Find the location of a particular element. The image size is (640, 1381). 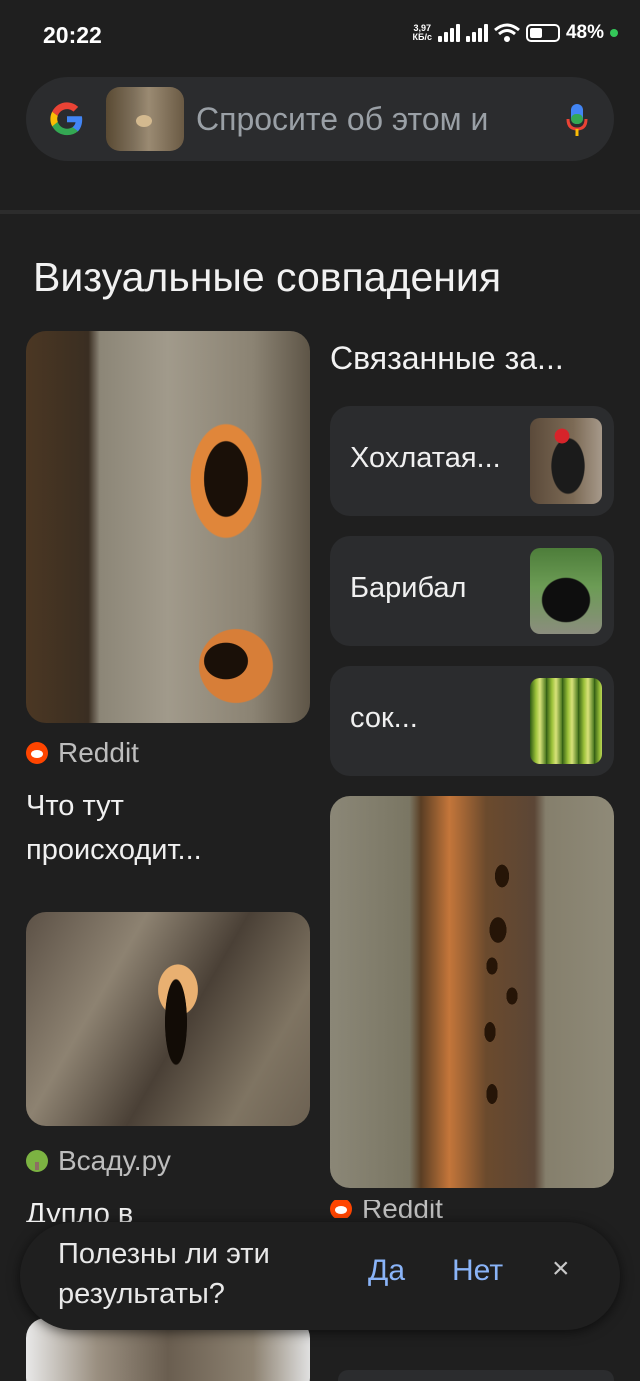

status-bar: 20:22 3,97 КБ/с 48% is located at coordinates (320, 35).